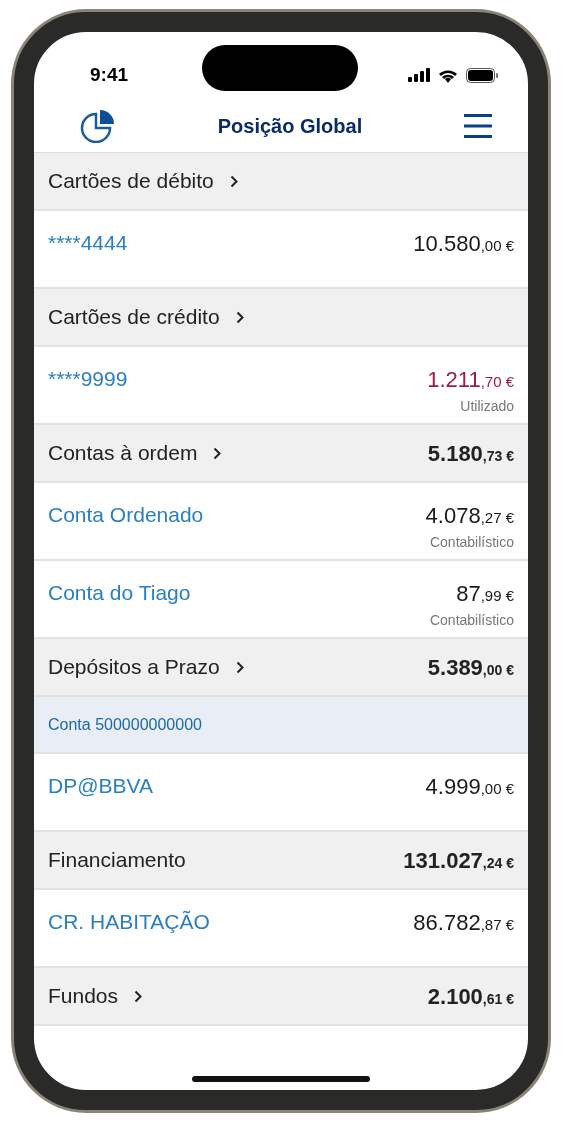 The height and width of the screenshot is (1123, 563). I want to click on section-title: Cartões de débito, so click(131, 181).